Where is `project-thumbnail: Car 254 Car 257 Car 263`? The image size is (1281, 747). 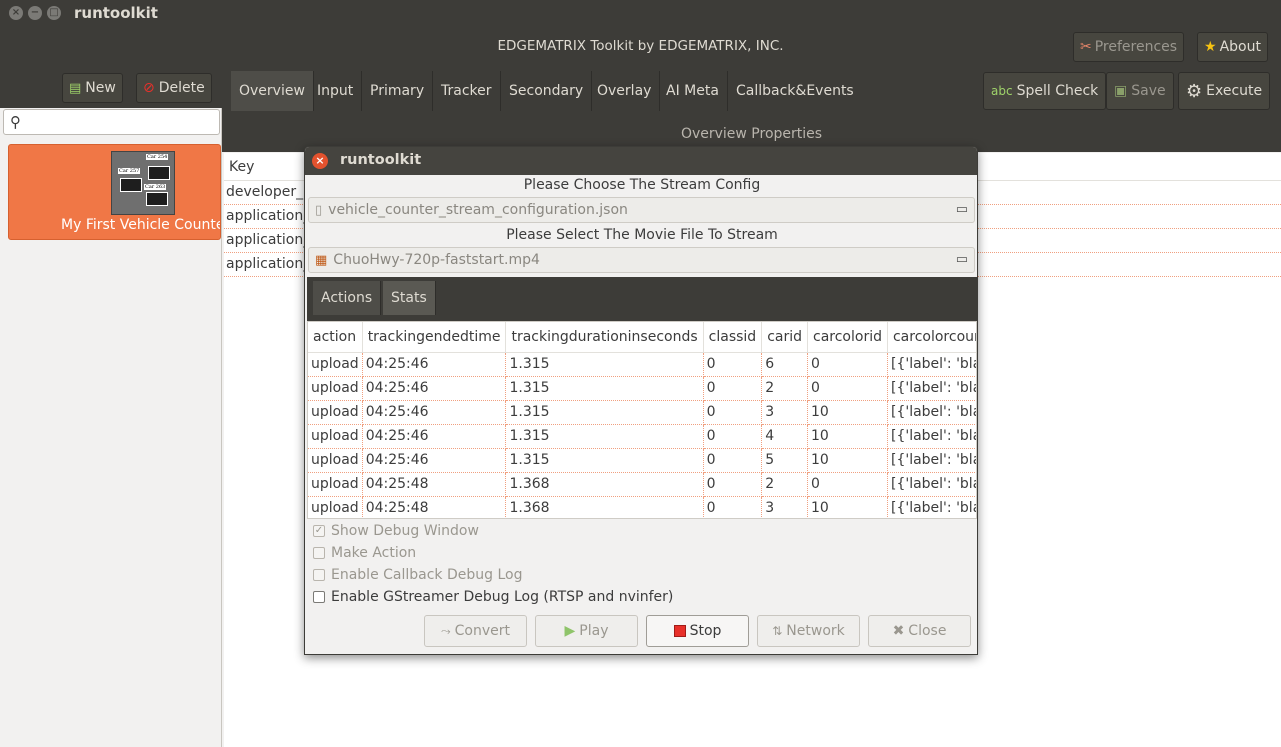
project-thumbnail: Car 254 Car 257 Car 263 is located at coordinates (143, 183).